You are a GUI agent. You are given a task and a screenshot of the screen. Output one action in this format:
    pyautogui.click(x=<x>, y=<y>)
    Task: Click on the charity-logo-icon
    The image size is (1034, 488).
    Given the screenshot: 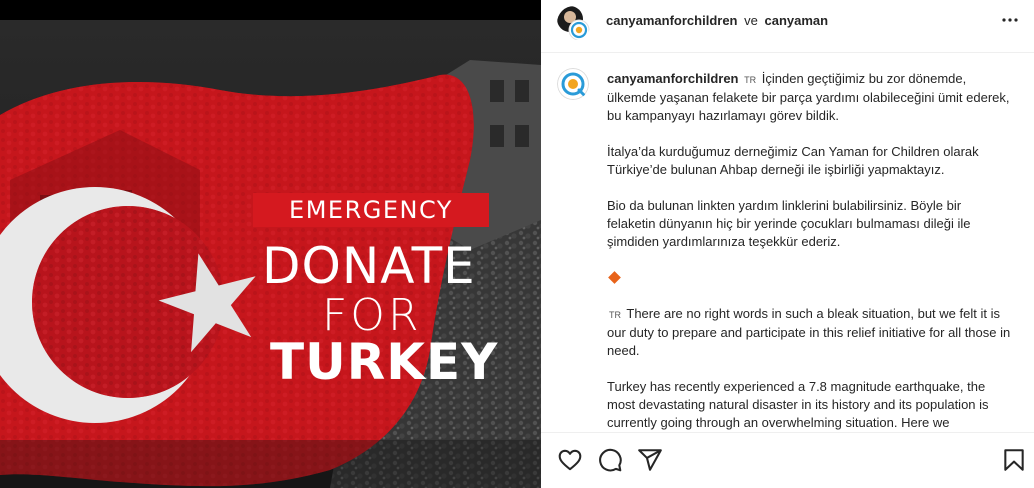 What is the action you would take?
    pyautogui.click(x=573, y=84)
    